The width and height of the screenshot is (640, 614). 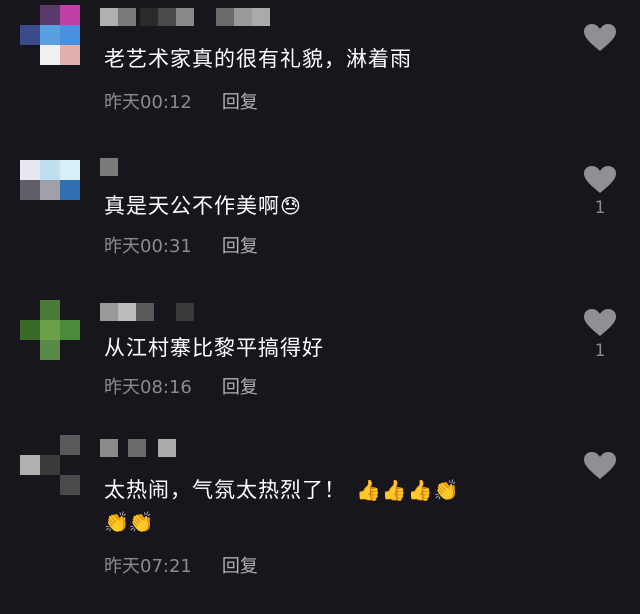 I want to click on thumbs-up-clap-emoji-icon: 👍👍👍👏, so click(x=408, y=490).